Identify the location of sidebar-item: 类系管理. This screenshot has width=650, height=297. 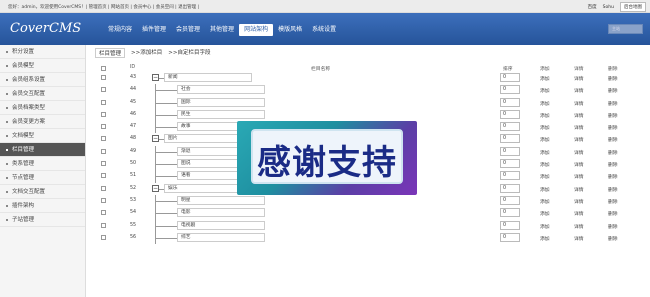
(42, 164).